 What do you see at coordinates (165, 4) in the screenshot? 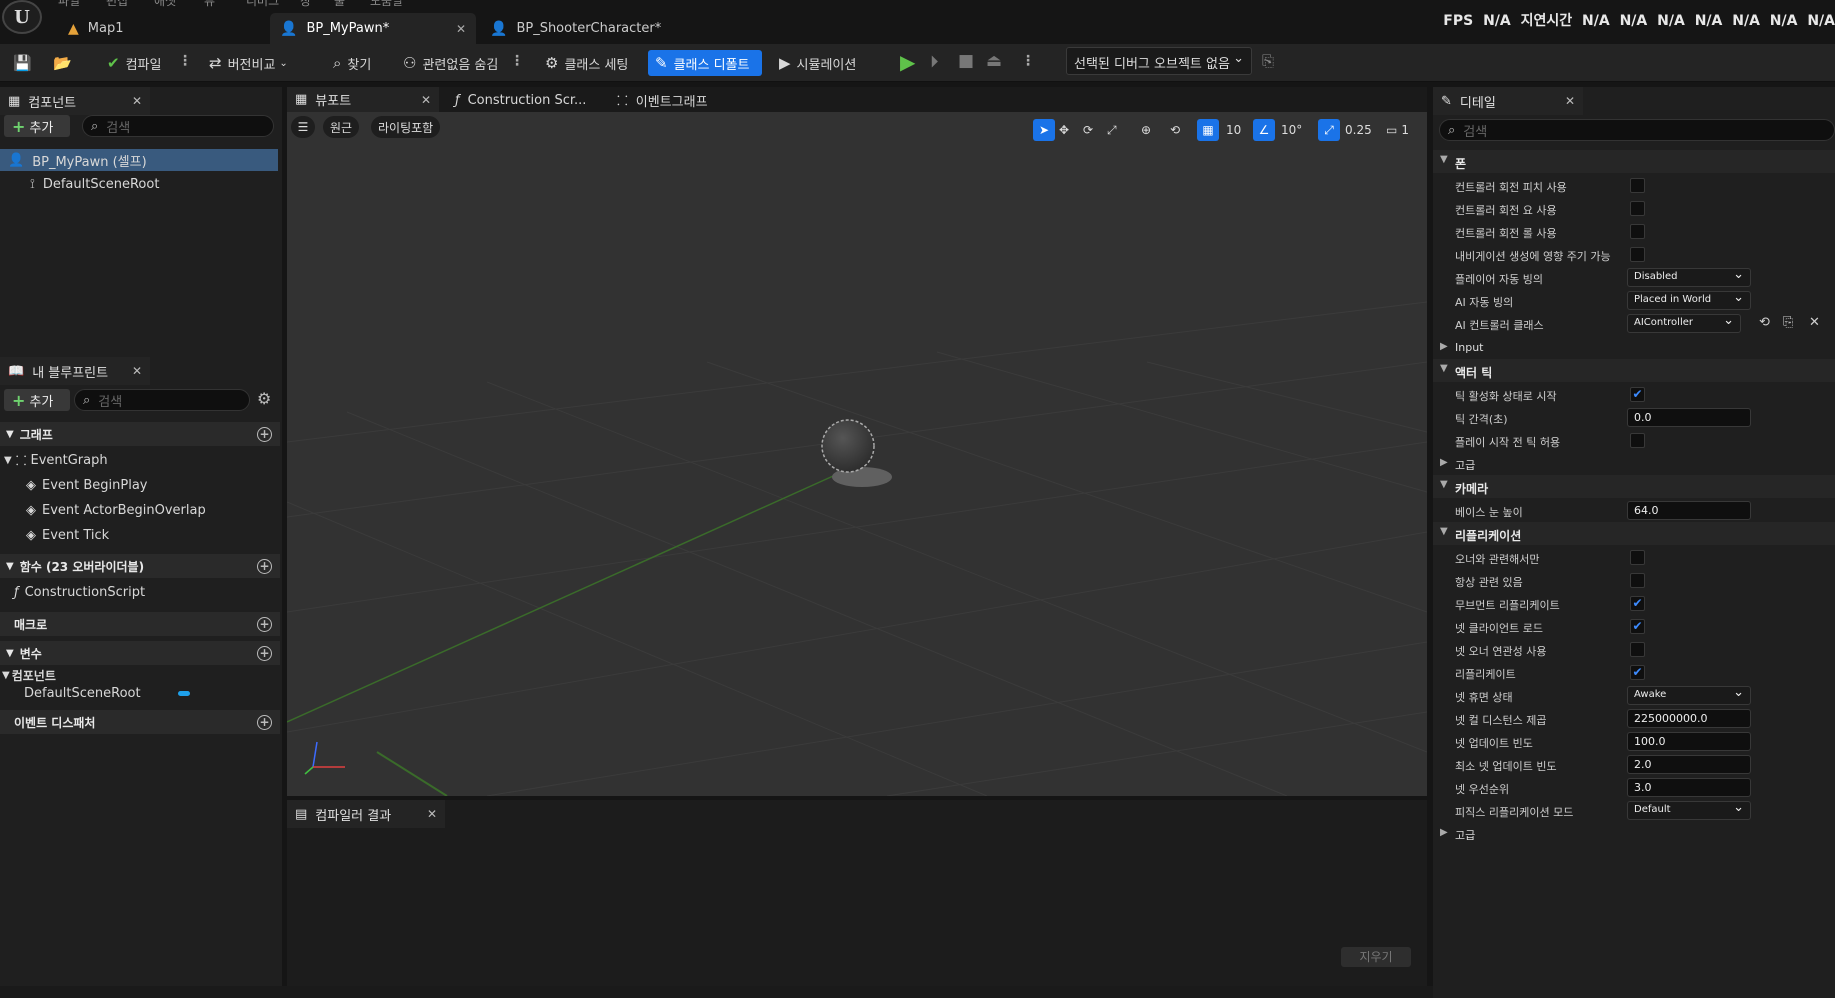
I see `menu-asset: 애셋` at bounding box center [165, 4].